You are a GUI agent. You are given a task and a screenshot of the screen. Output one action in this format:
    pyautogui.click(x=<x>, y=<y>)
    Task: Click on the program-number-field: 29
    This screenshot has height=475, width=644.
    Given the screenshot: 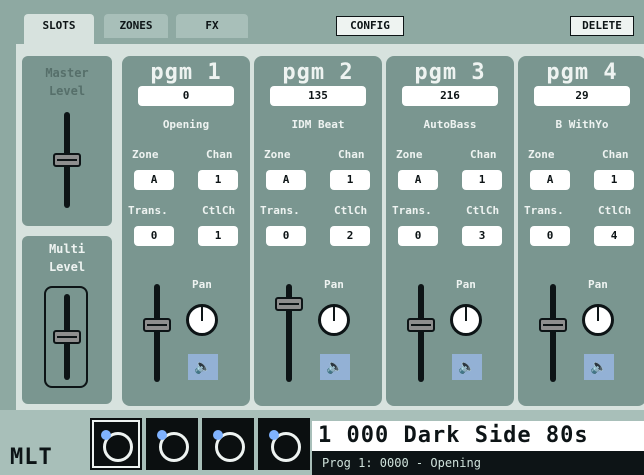 What is the action you would take?
    pyautogui.click(x=582, y=96)
    